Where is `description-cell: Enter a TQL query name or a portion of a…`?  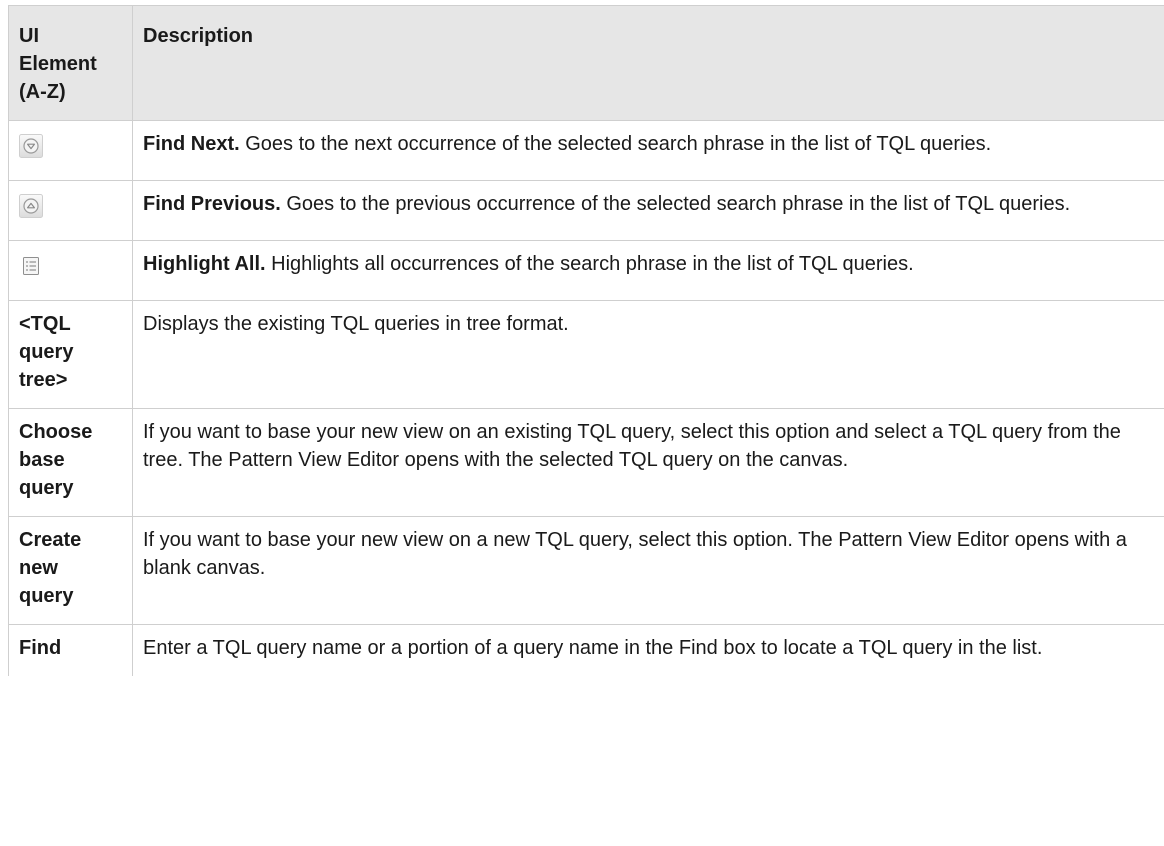 description-cell: Enter a TQL query name or a portion of a… is located at coordinates (648, 650).